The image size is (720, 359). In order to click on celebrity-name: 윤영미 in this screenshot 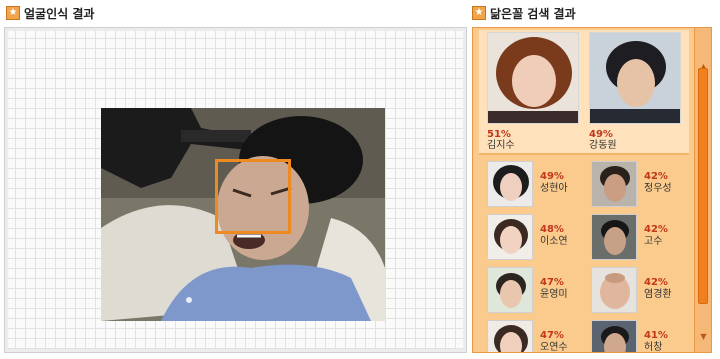, I will do `click(554, 295)`.